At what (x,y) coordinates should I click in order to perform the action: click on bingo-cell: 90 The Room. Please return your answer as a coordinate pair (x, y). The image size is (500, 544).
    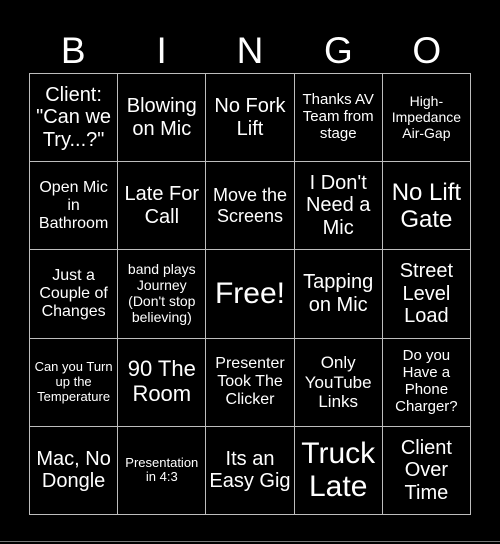
    Looking at the image, I should click on (162, 382).